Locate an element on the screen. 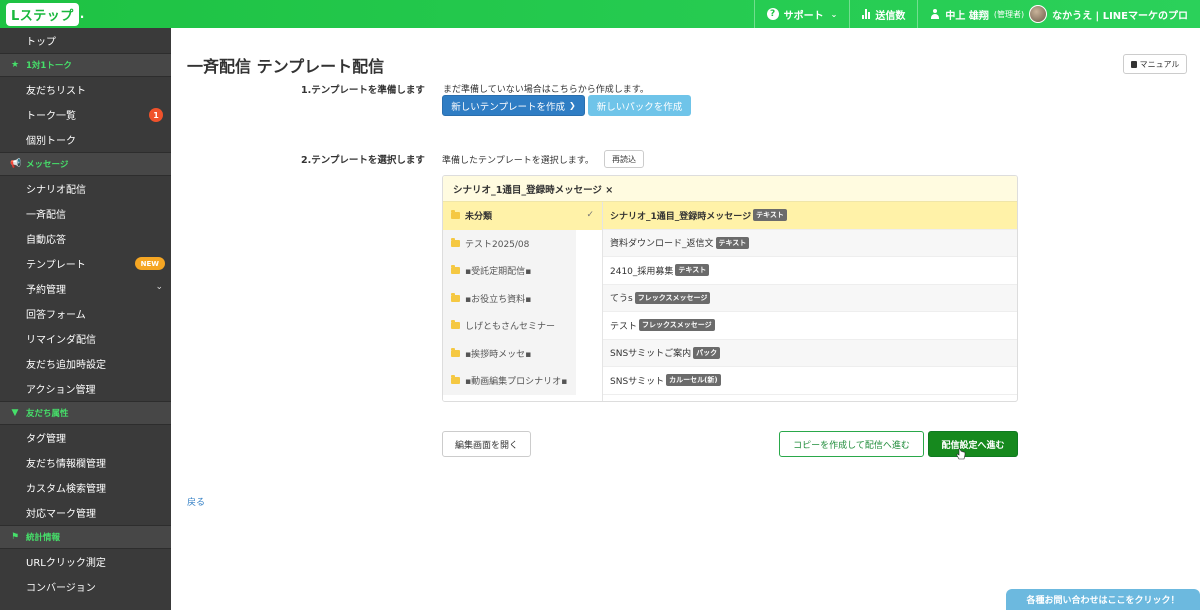 Image resolution: width=1200 pixels, height=610 pixels. user-name: 中上 雄翔 is located at coordinates (967, 16).